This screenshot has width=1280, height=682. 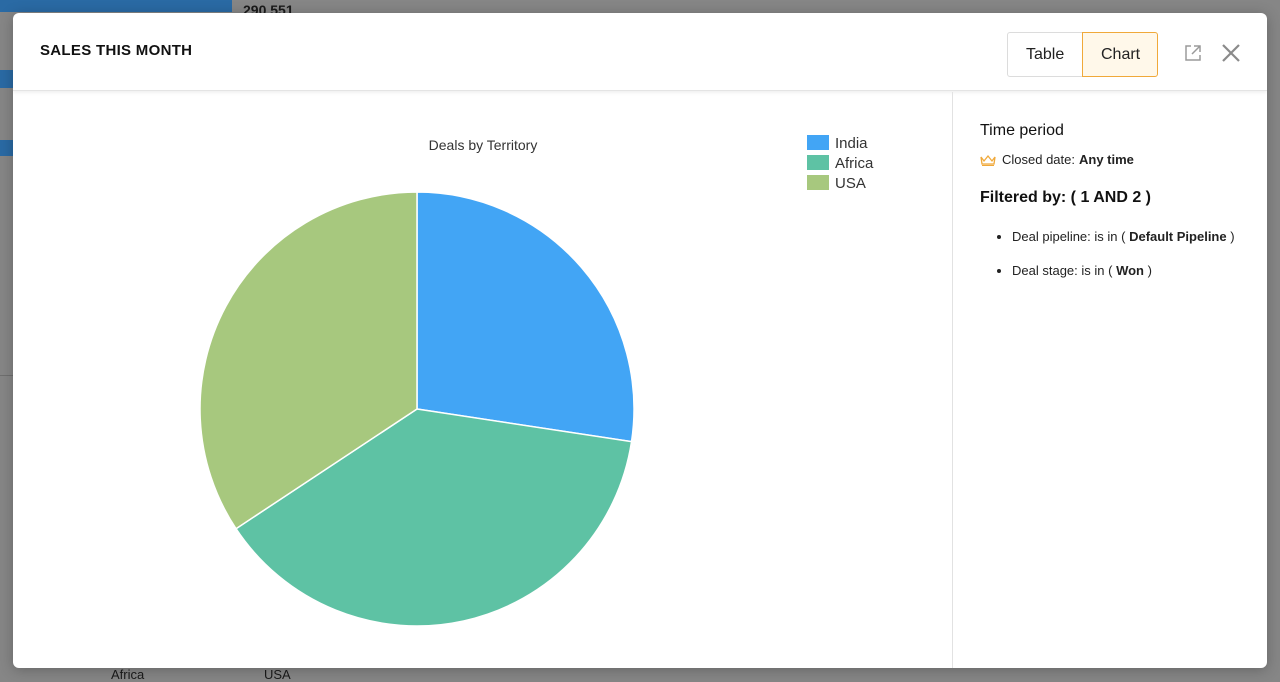 What do you see at coordinates (1065, 197) in the screenshot?
I see `filtered-by-heading: Filtered by: ( 1 AND 2 )` at bounding box center [1065, 197].